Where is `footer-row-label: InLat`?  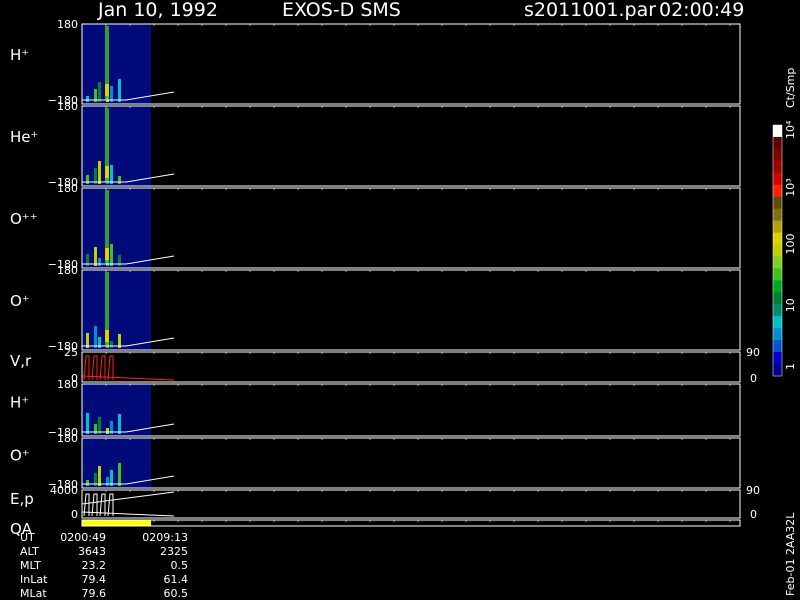
footer-row-label: InLat is located at coordinates (34, 579).